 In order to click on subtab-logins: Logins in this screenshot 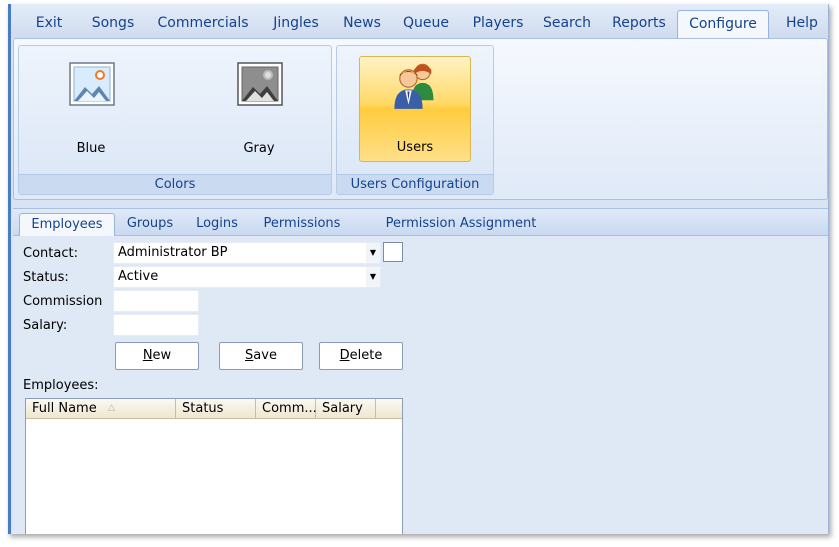, I will do `click(217, 225)`.